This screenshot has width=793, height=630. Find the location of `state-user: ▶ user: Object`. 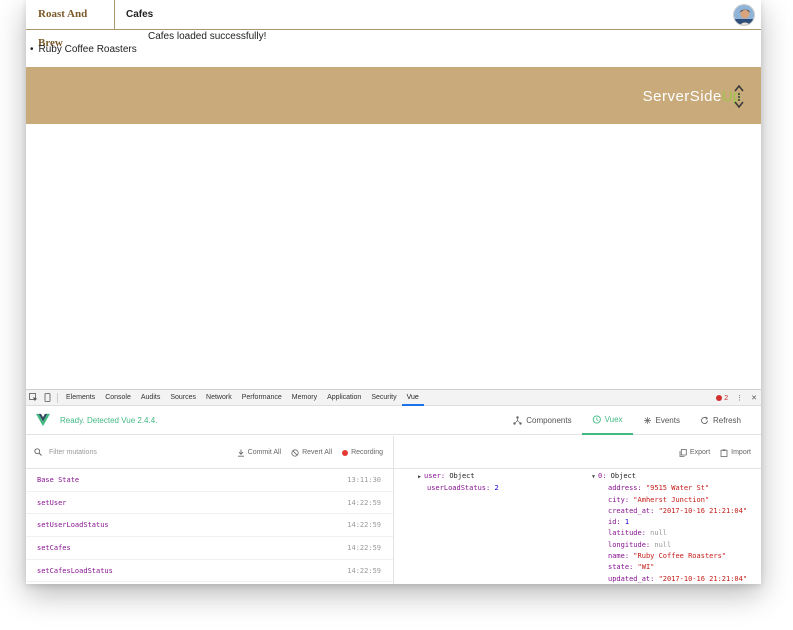

state-user: ▶ user: Object is located at coordinates (458, 477).